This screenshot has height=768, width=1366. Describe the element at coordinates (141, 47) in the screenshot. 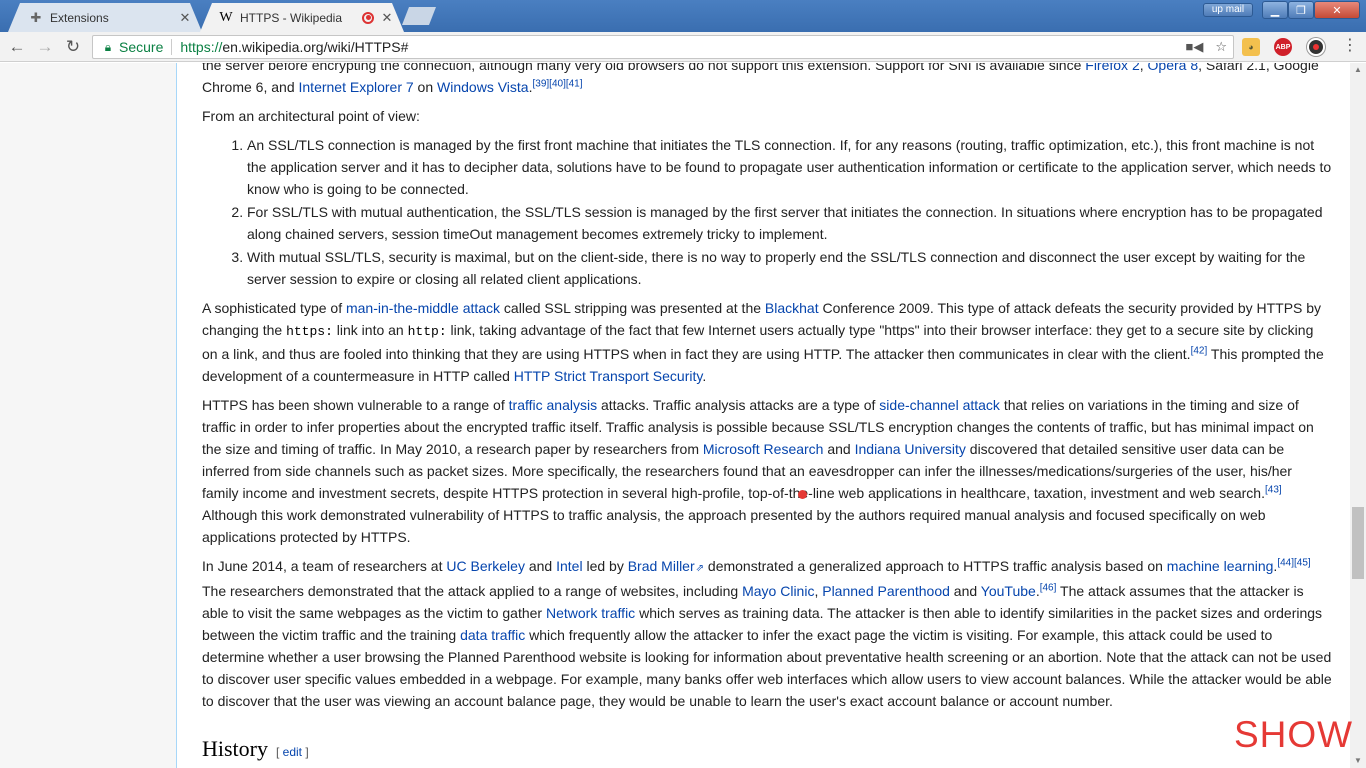

I see `secure-label: Secure` at that location.